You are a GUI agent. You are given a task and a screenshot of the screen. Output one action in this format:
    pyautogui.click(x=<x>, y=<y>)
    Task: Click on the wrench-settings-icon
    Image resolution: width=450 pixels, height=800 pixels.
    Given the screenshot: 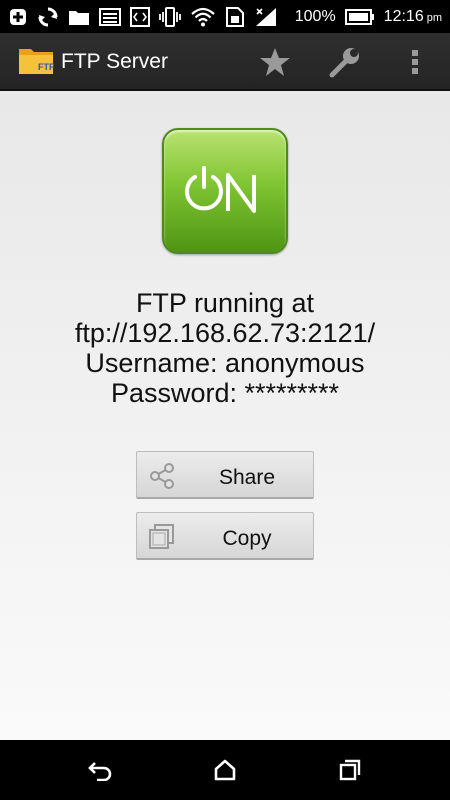 What is the action you would take?
    pyautogui.click(x=345, y=62)
    